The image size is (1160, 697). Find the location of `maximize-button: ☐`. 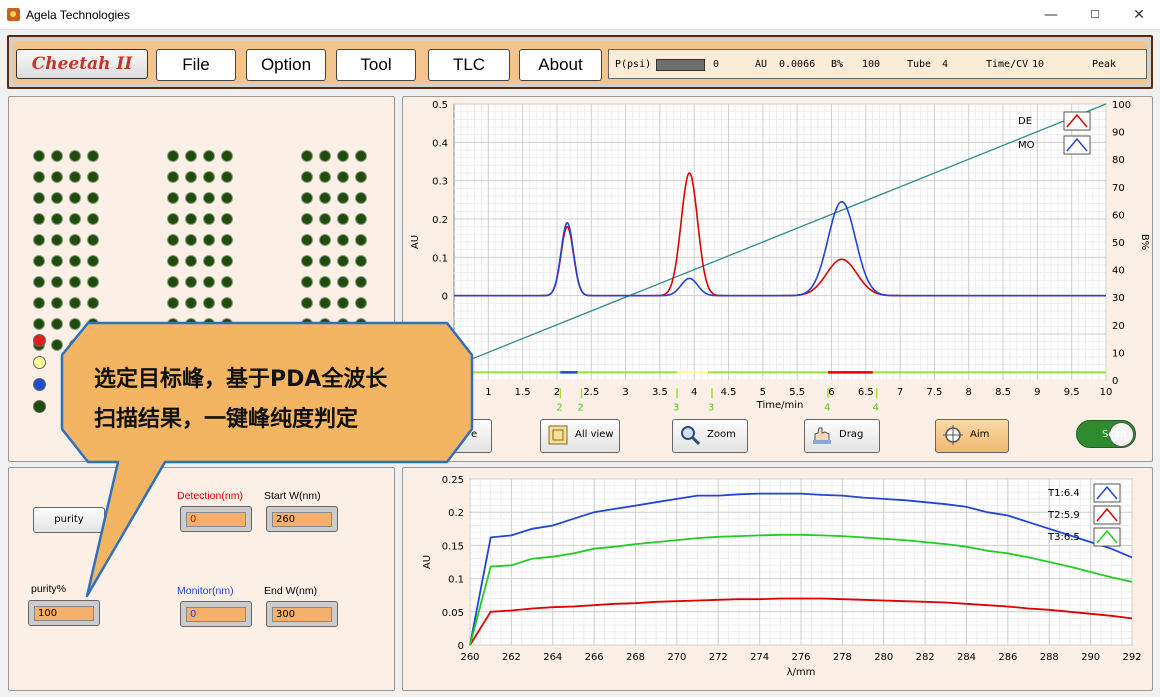

maximize-button: ☐ is located at coordinates (1095, 15).